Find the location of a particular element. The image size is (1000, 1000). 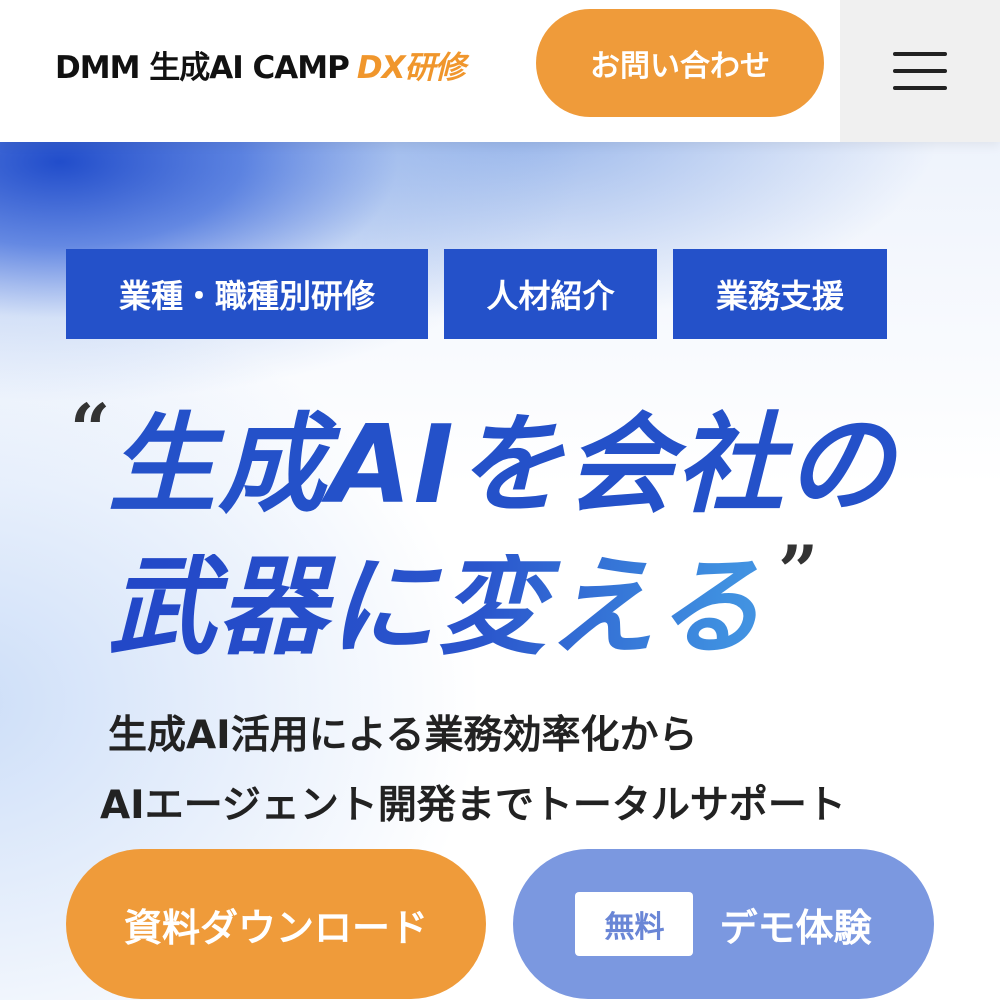

site-logo: DMM 生成AI CAMP DX研修 is located at coordinates (260, 64).